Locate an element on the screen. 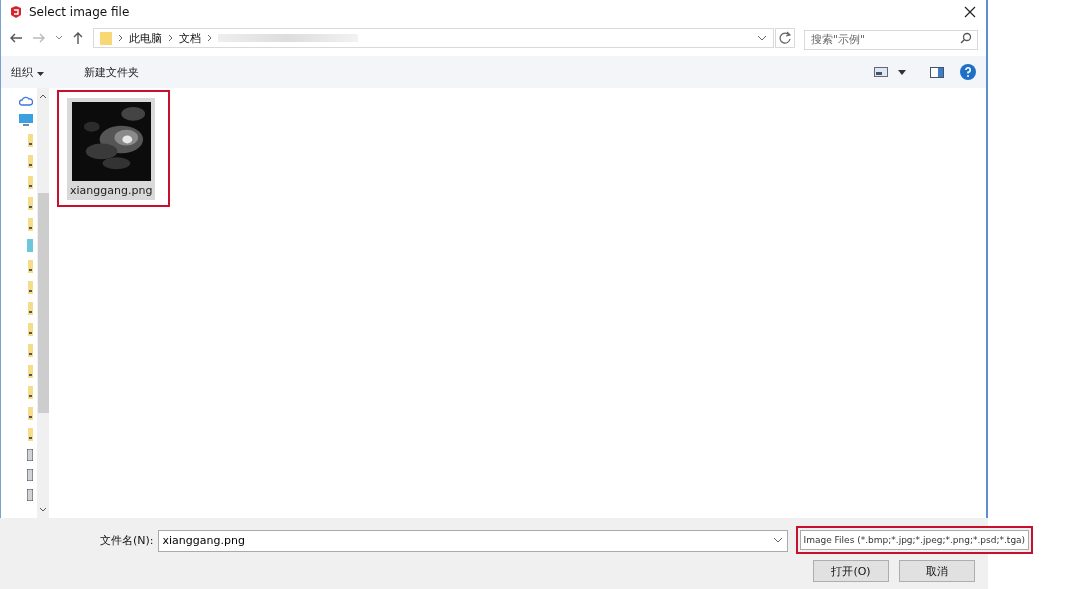  search-icon is located at coordinates (966, 38).